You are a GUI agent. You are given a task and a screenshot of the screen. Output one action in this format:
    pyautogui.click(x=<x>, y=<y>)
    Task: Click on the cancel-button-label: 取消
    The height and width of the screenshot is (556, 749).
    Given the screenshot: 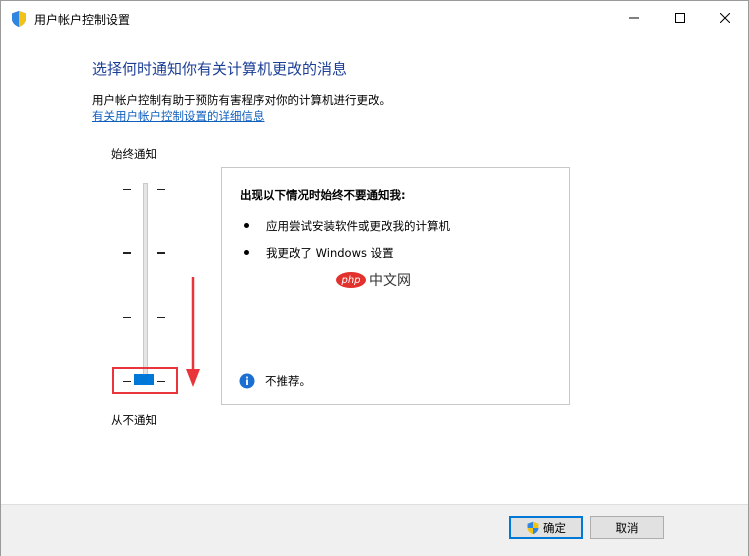 What is the action you would take?
    pyautogui.click(x=627, y=527)
    